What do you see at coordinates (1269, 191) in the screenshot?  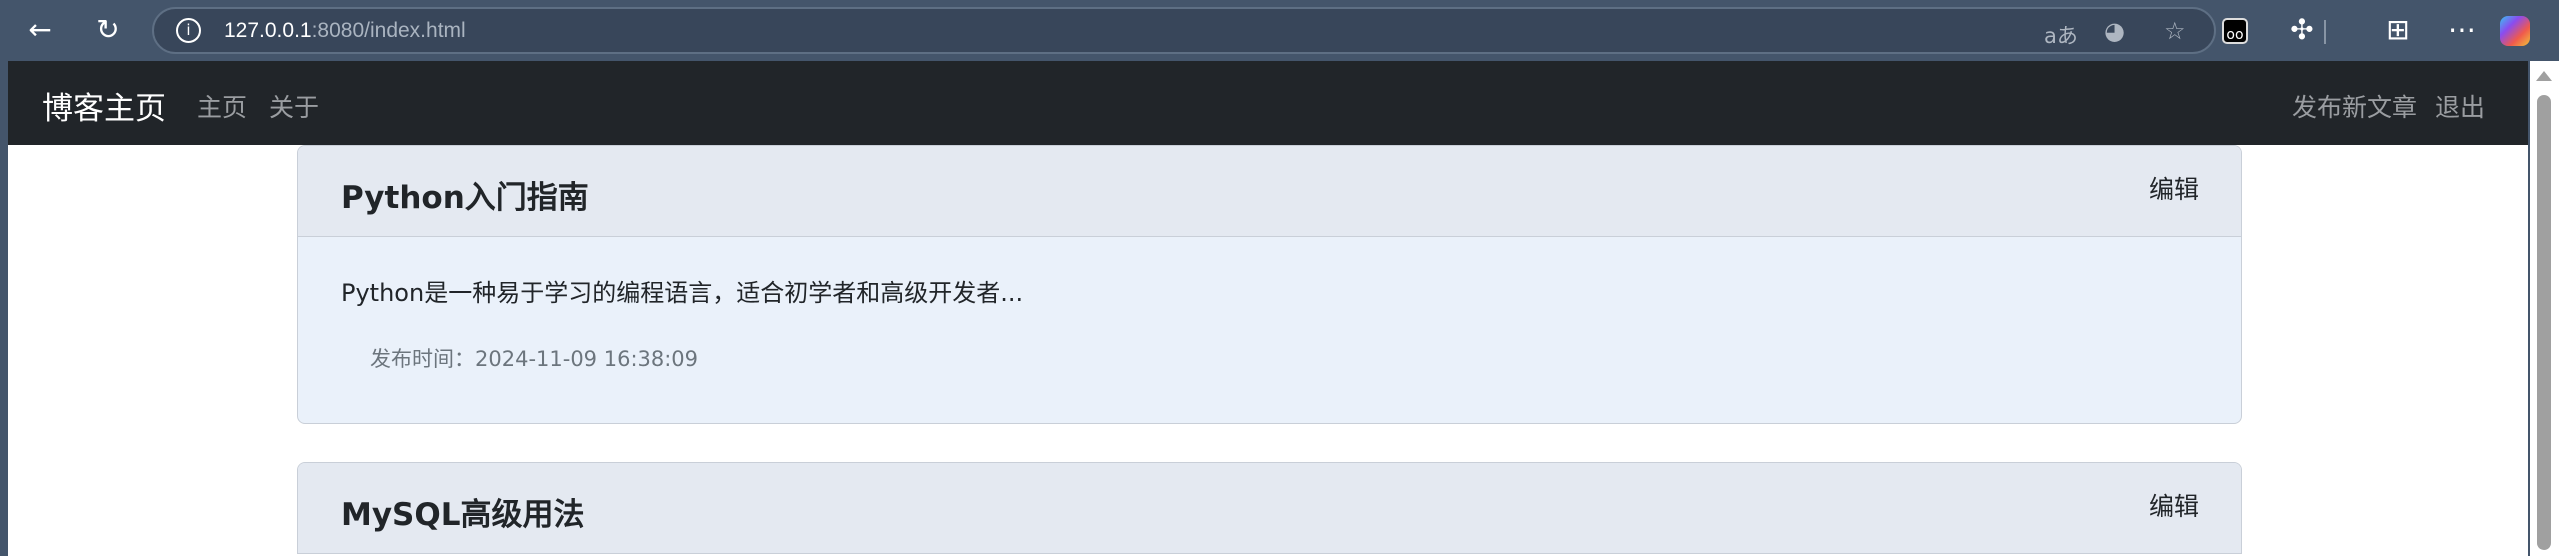 I see `card-header: Python入门指南 编辑` at bounding box center [1269, 191].